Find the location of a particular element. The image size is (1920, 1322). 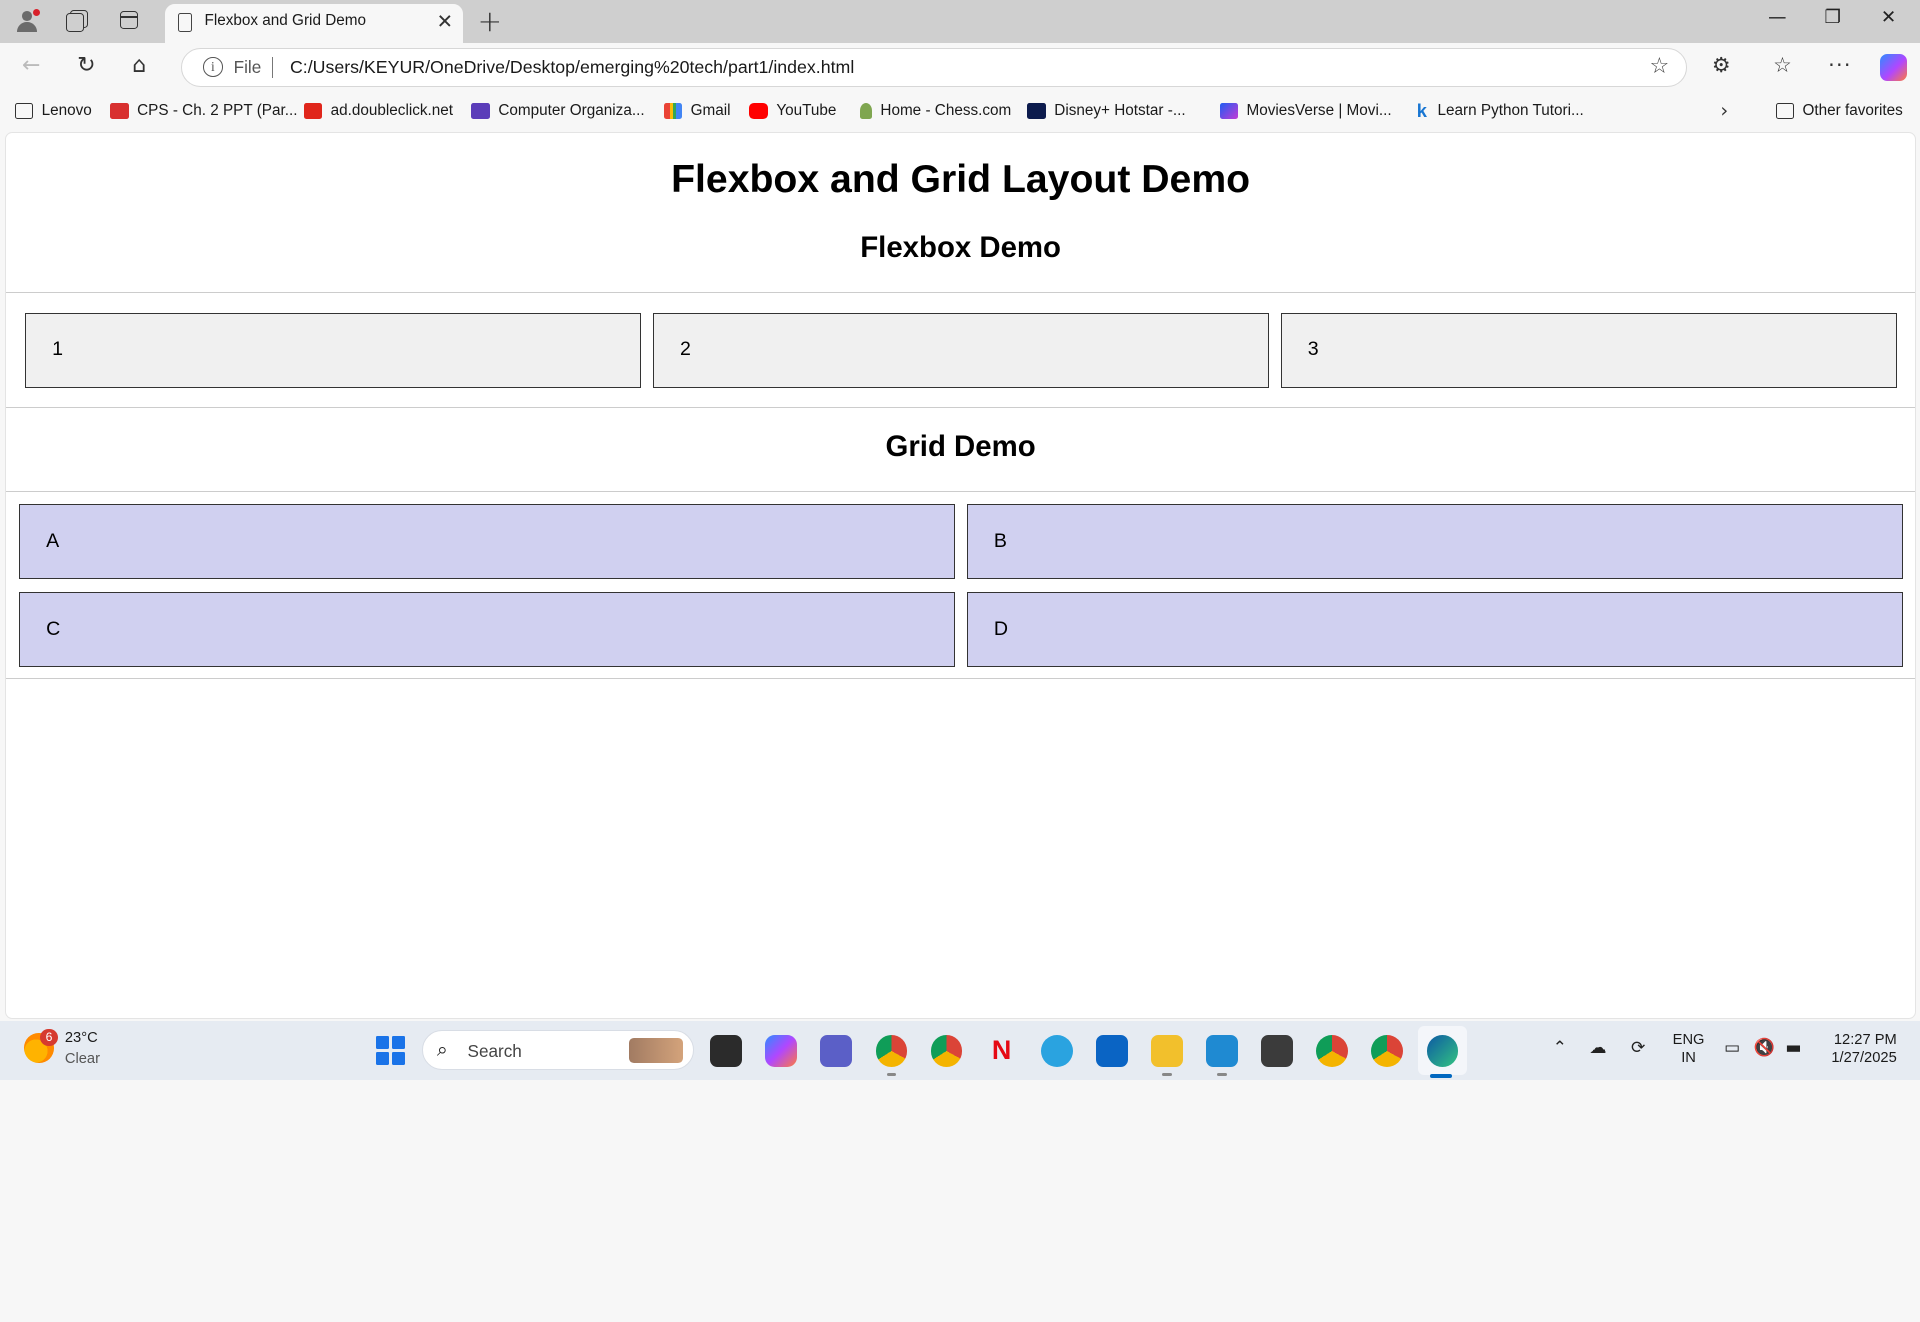

flex-container: 1 2 3 is located at coordinates (960, 350).